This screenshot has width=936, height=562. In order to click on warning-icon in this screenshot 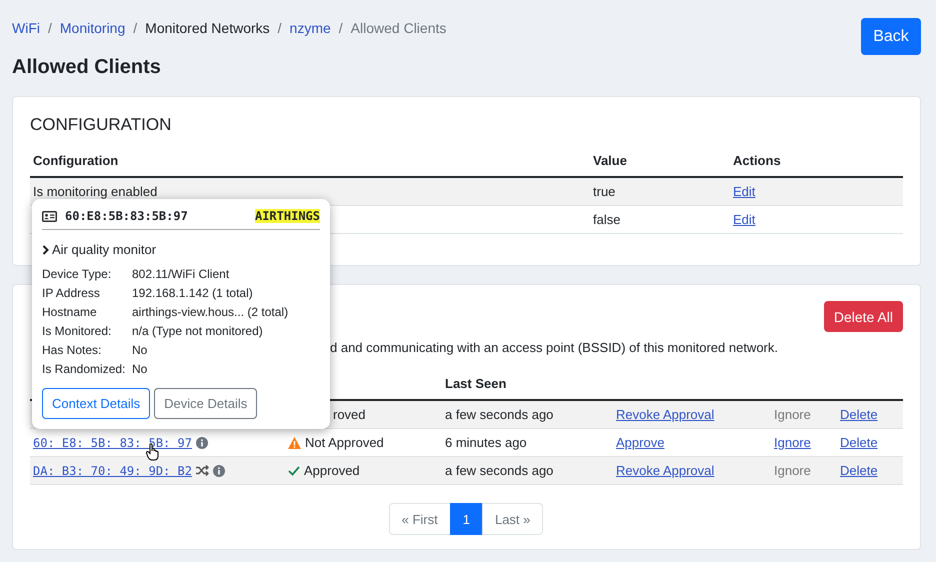, I will do `click(294, 442)`.